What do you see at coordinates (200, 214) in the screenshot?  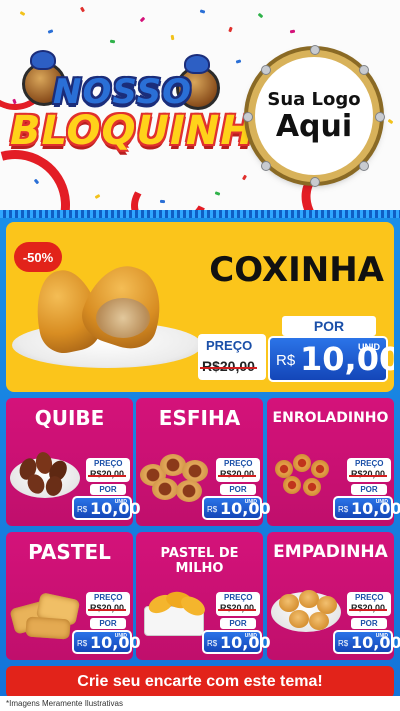 I see `decorative-strip` at bounding box center [200, 214].